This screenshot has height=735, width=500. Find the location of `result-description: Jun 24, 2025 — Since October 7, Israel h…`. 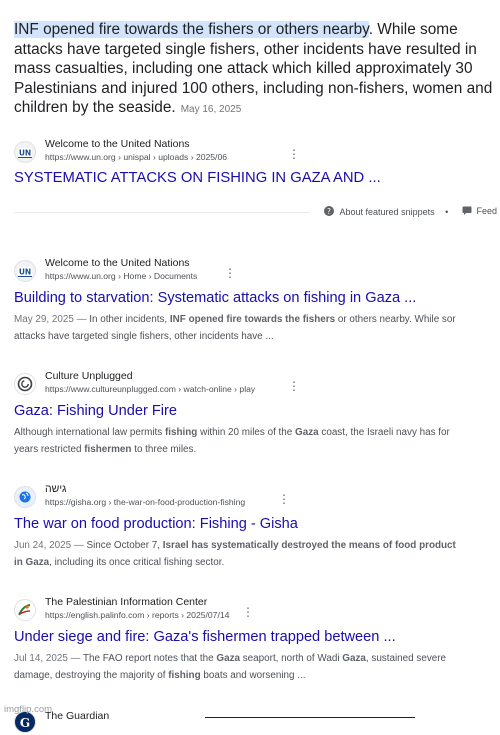

result-description: Jun 24, 2025 — Since October 7, Israel h… is located at coordinates (235, 554).